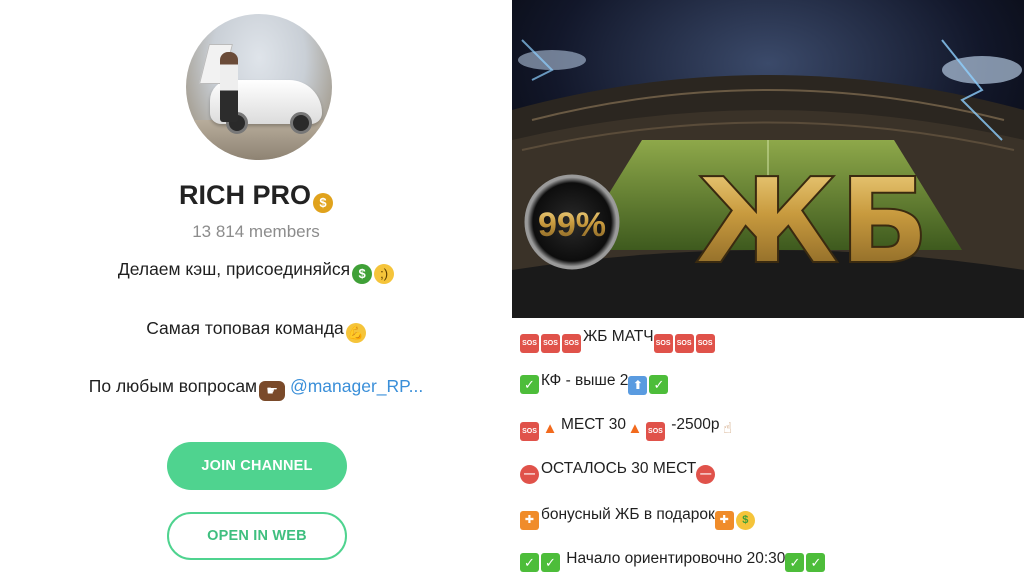 Image resolution: width=1024 pixels, height=576 pixels. What do you see at coordinates (638, 385) in the screenshot?
I see `up-arrow-icon: ⬆` at bounding box center [638, 385].